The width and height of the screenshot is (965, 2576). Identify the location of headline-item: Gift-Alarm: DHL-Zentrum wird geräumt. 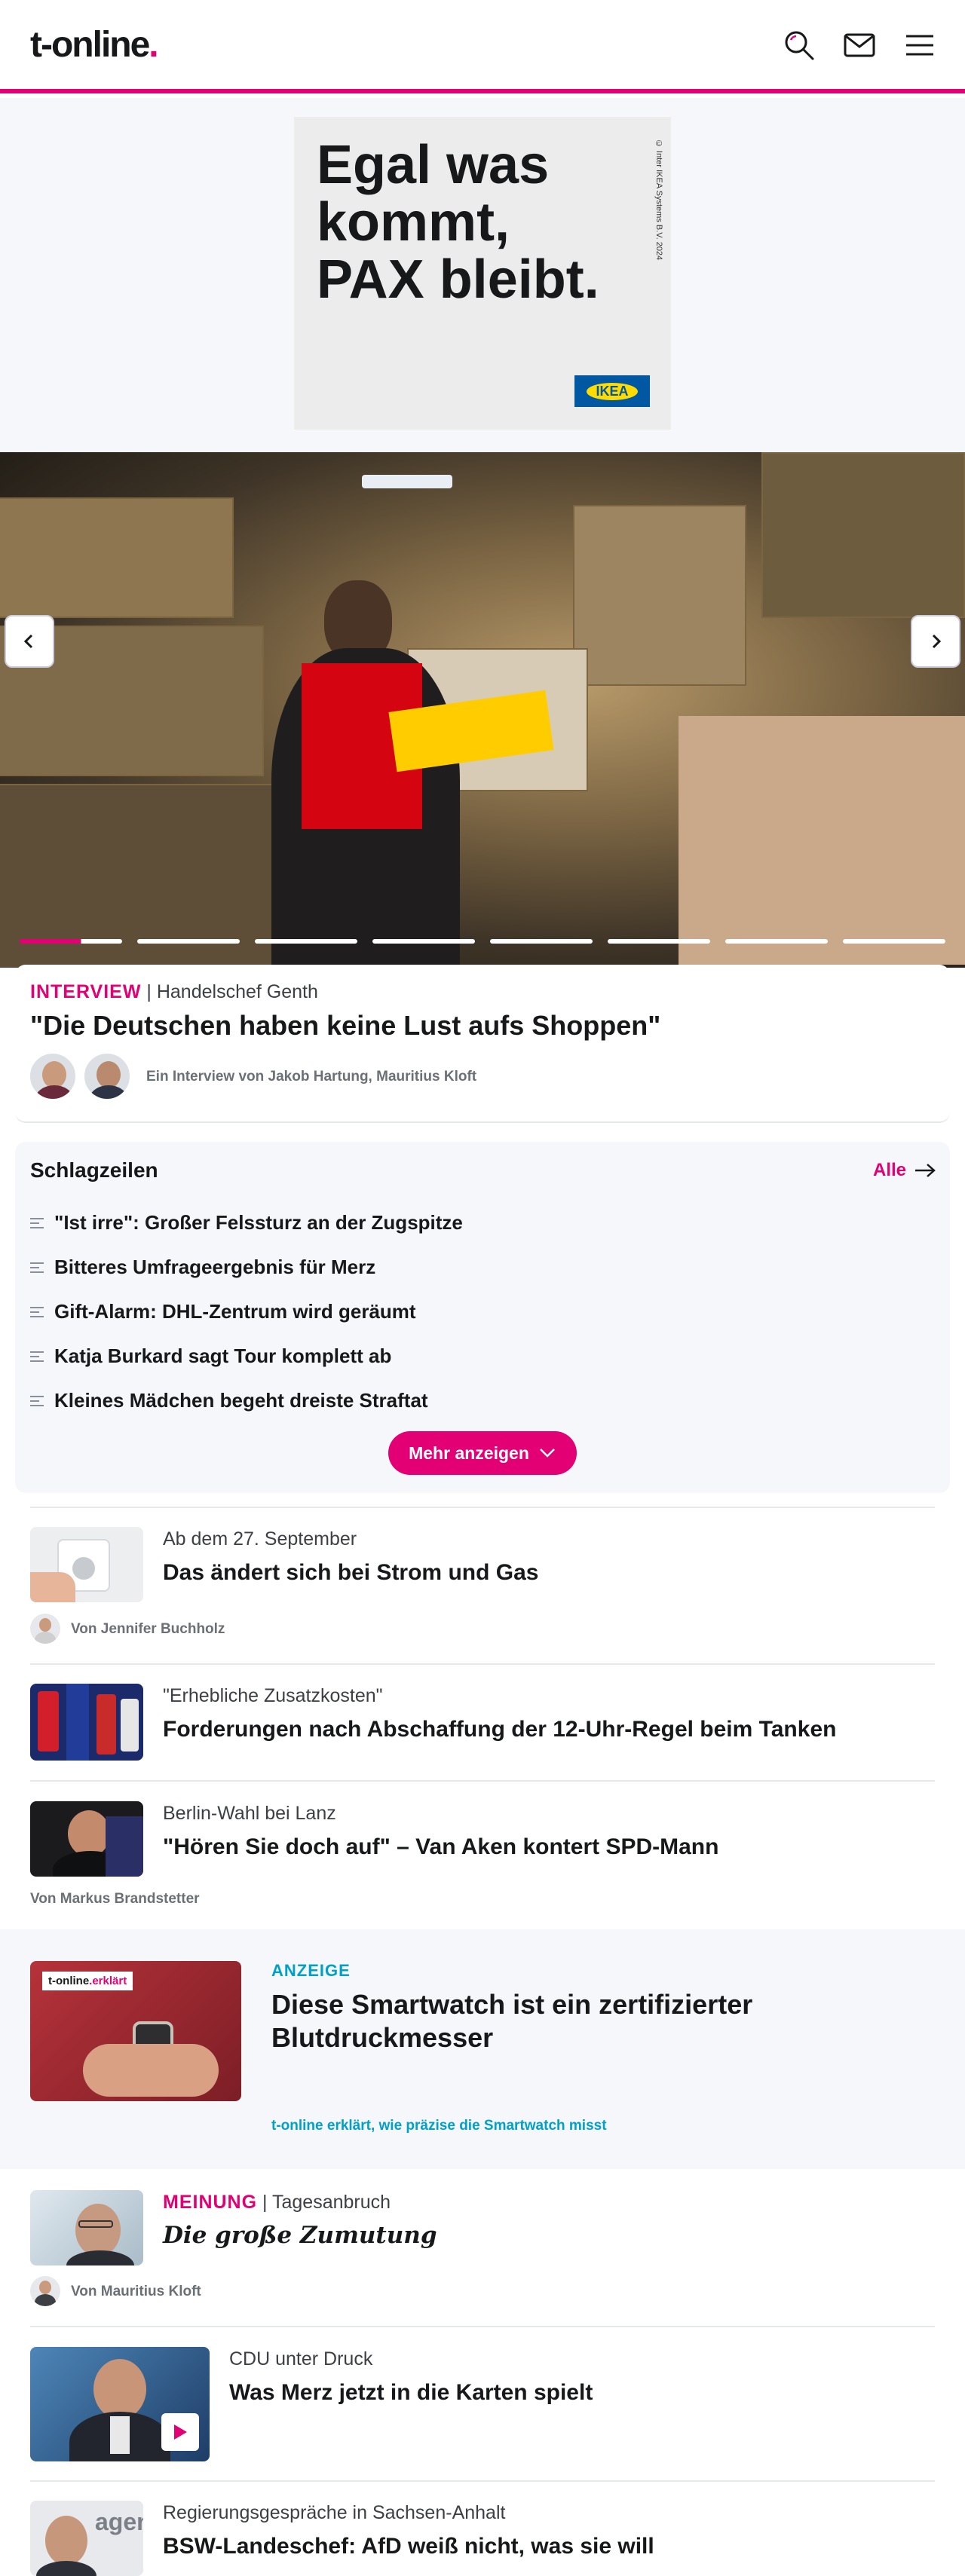
(223, 1311).